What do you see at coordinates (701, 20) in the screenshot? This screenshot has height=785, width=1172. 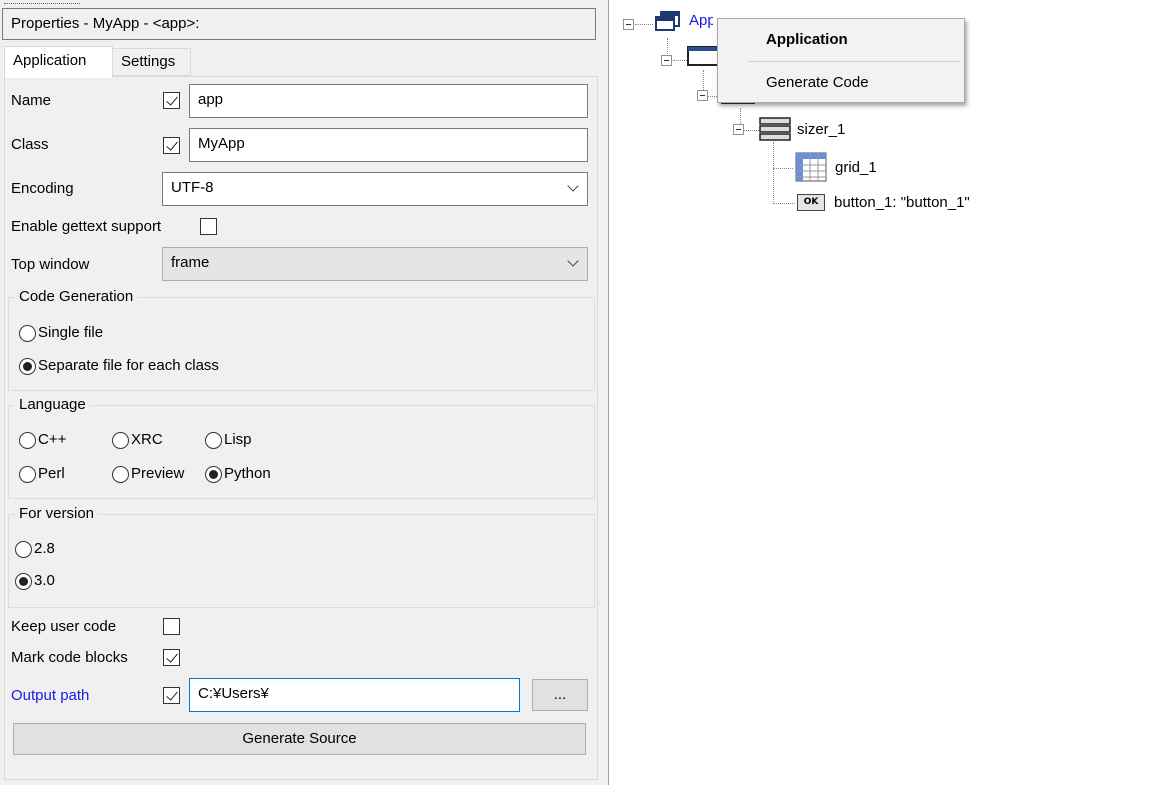 I see `tree-node-application: Application` at bounding box center [701, 20].